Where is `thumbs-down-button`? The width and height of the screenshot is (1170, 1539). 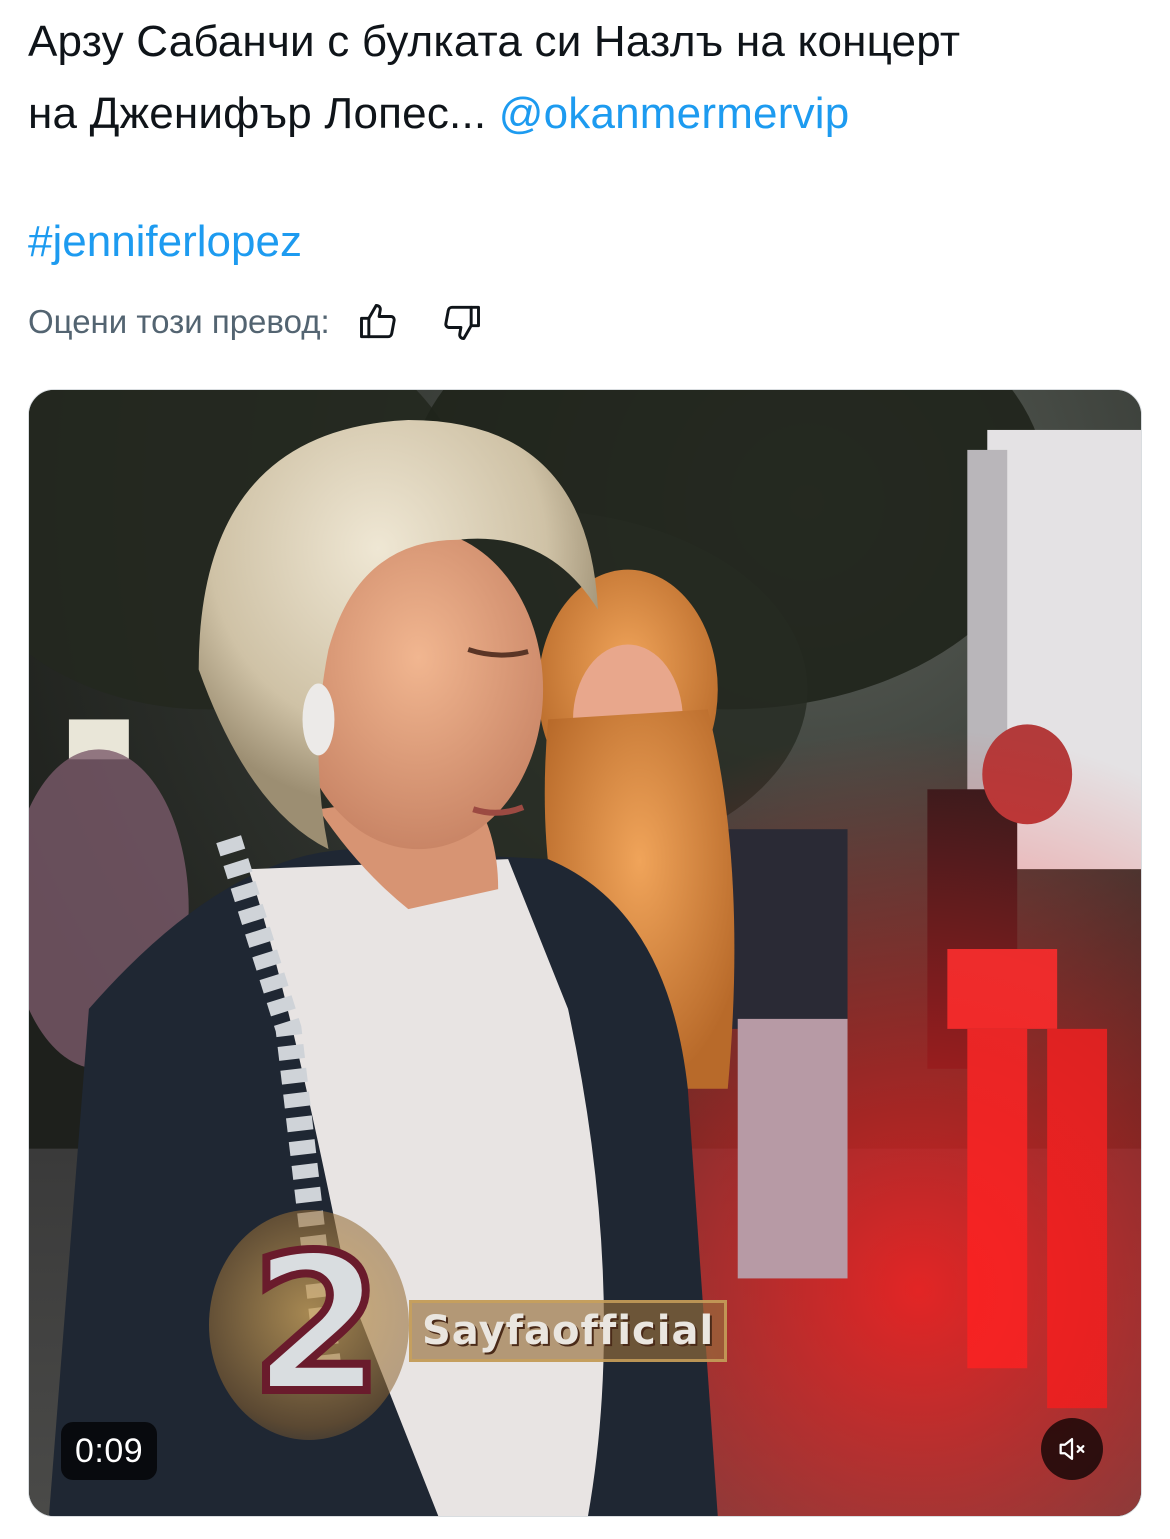
thumbs-down-button is located at coordinates (462, 322).